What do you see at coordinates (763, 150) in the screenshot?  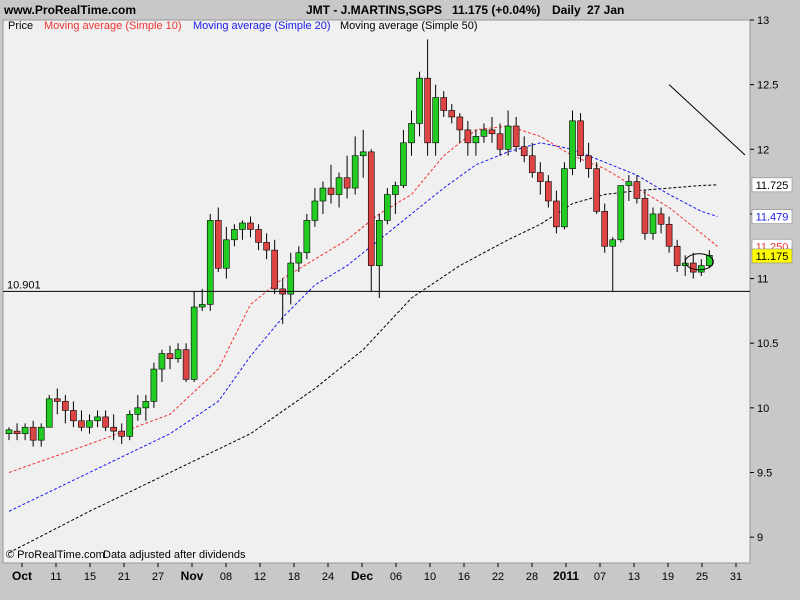 I see `y-tick-label: 12` at bounding box center [763, 150].